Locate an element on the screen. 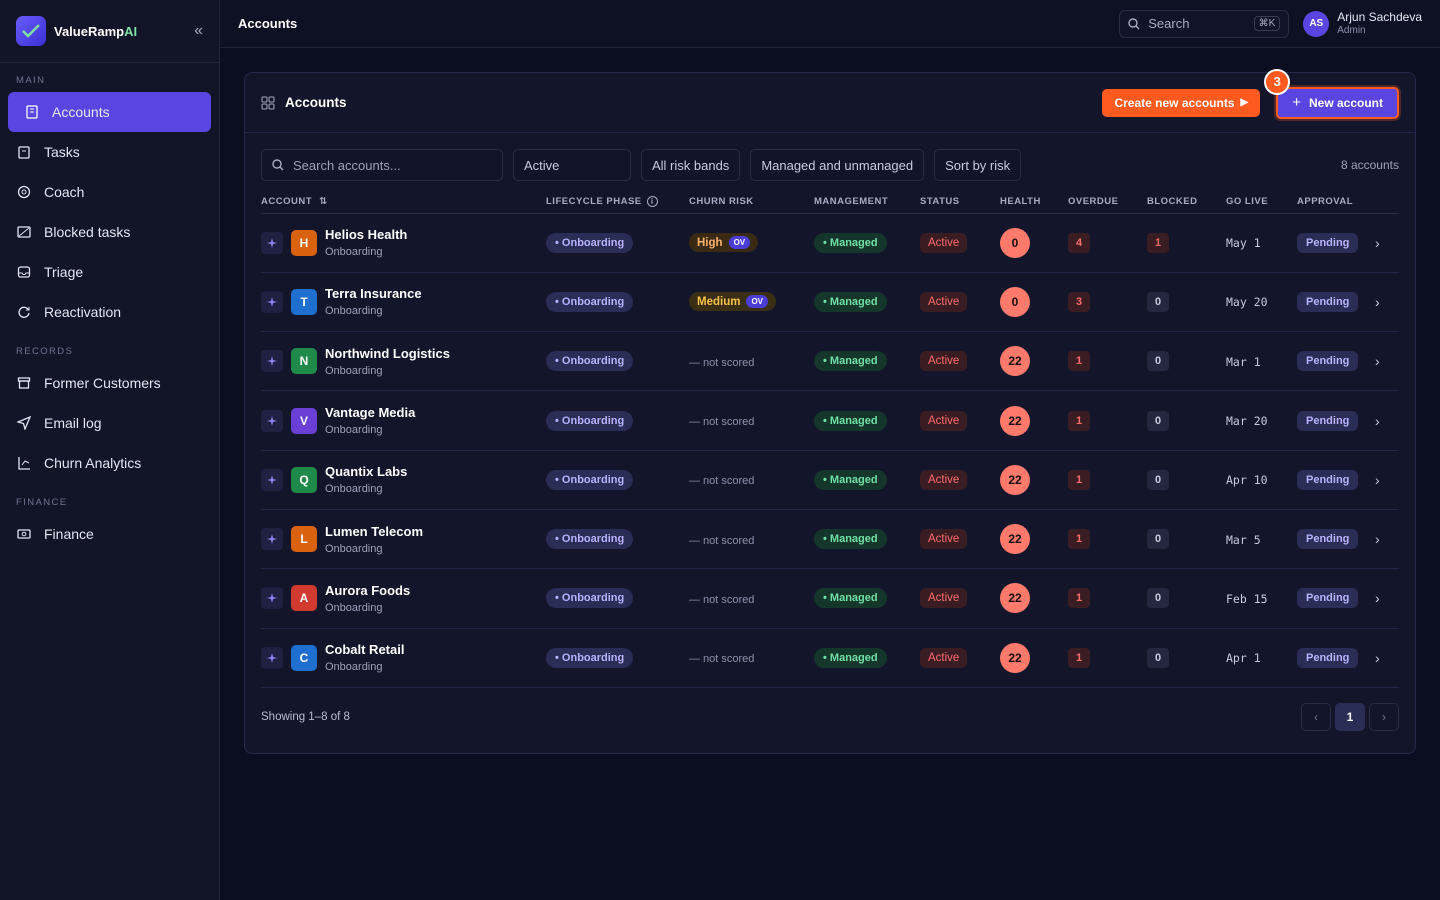 This screenshot has width=1440, height=900. sidebar-item-accounts: Accounts is located at coordinates (109, 112).